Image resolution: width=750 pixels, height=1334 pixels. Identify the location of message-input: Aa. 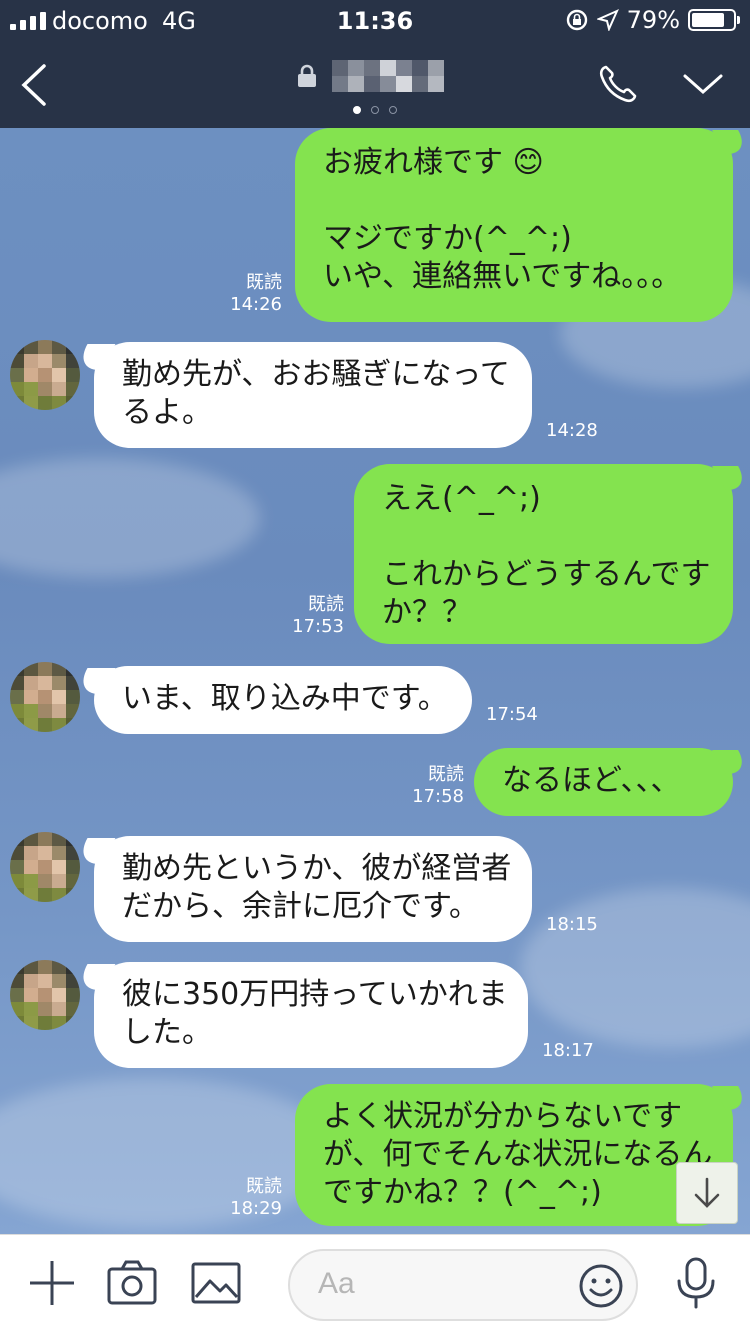
(463, 1285).